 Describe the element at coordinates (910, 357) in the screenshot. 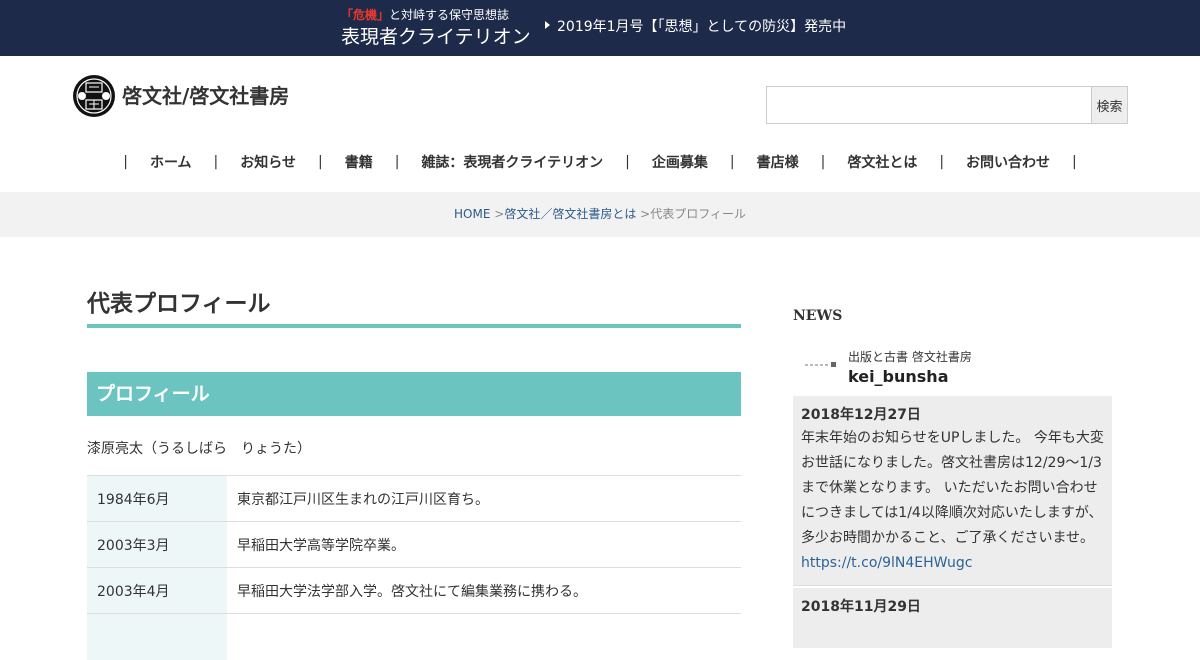

I see `account-subtitle: 出版と古書 啓文社書房` at that location.